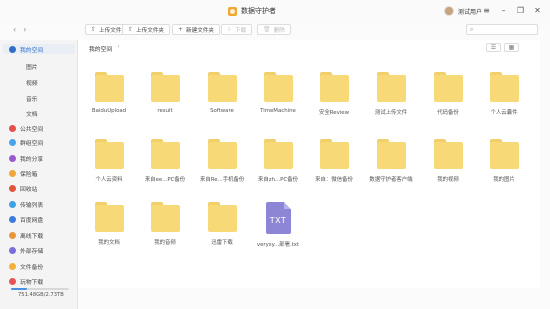  I want to click on folder-item: 代码备份, so click(448, 94).